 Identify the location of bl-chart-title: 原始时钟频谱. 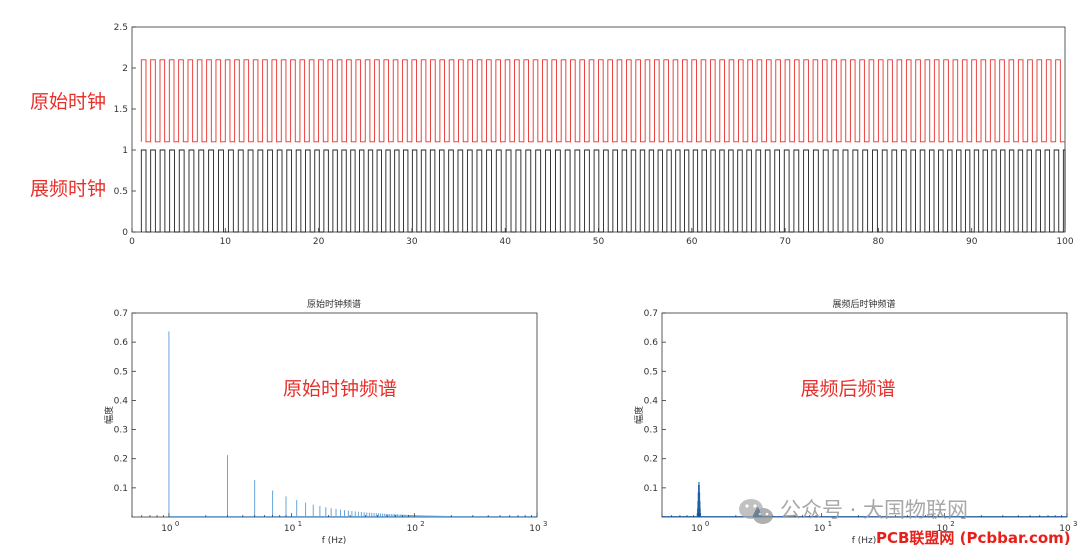
(334, 304).